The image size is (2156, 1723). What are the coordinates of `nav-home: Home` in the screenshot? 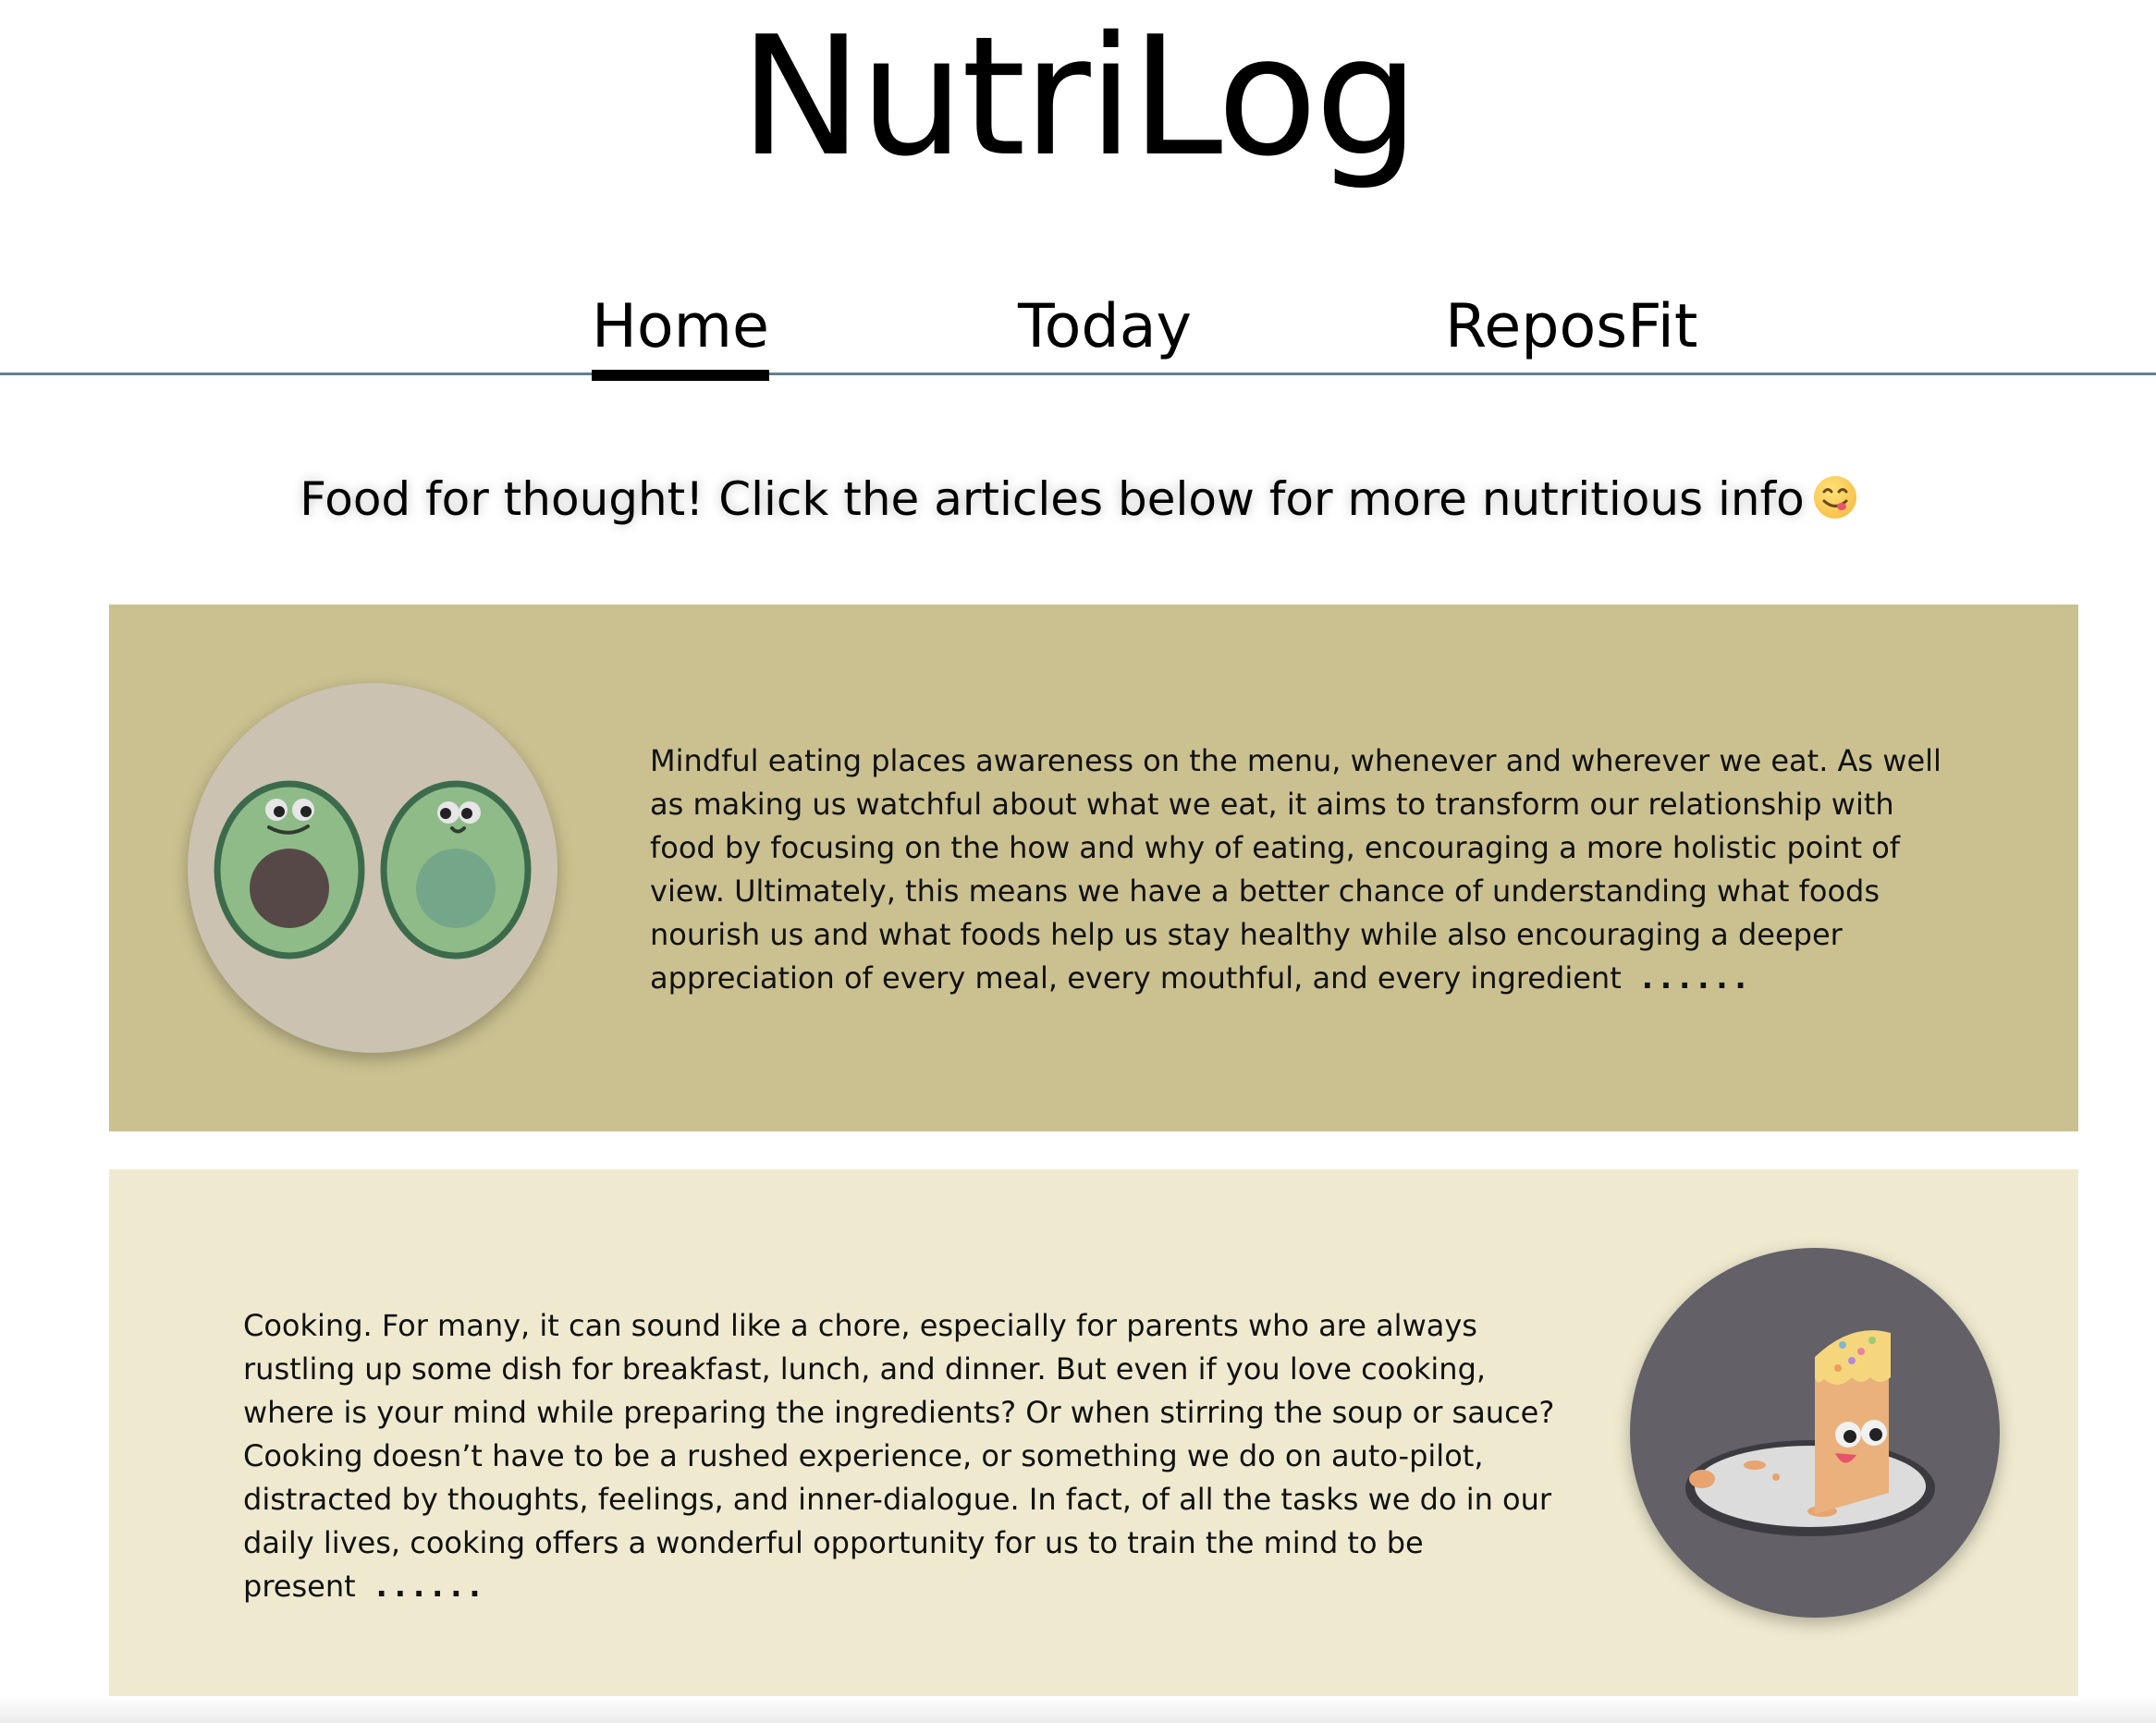 It's located at (681, 334).